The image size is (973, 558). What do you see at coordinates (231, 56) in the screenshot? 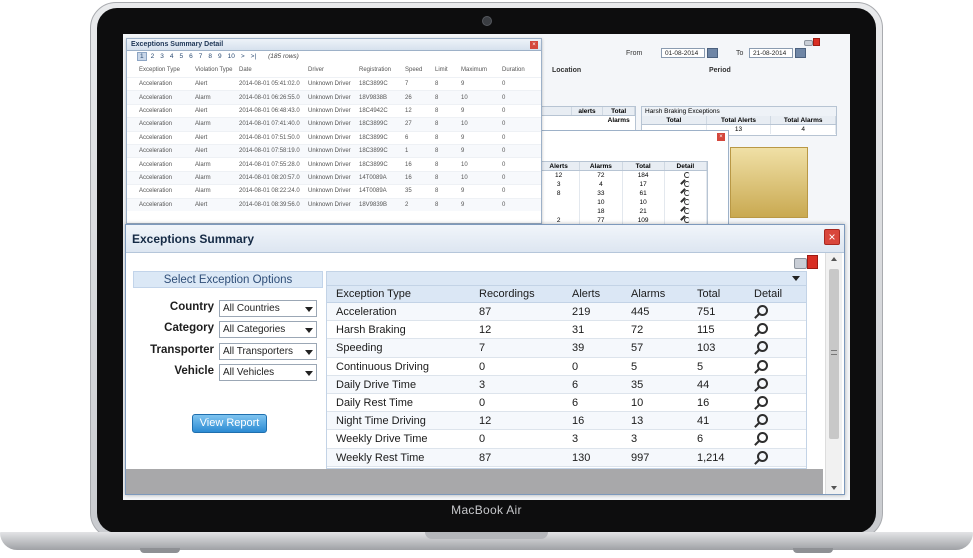
I see `page-link: 10` at bounding box center [231, 56].